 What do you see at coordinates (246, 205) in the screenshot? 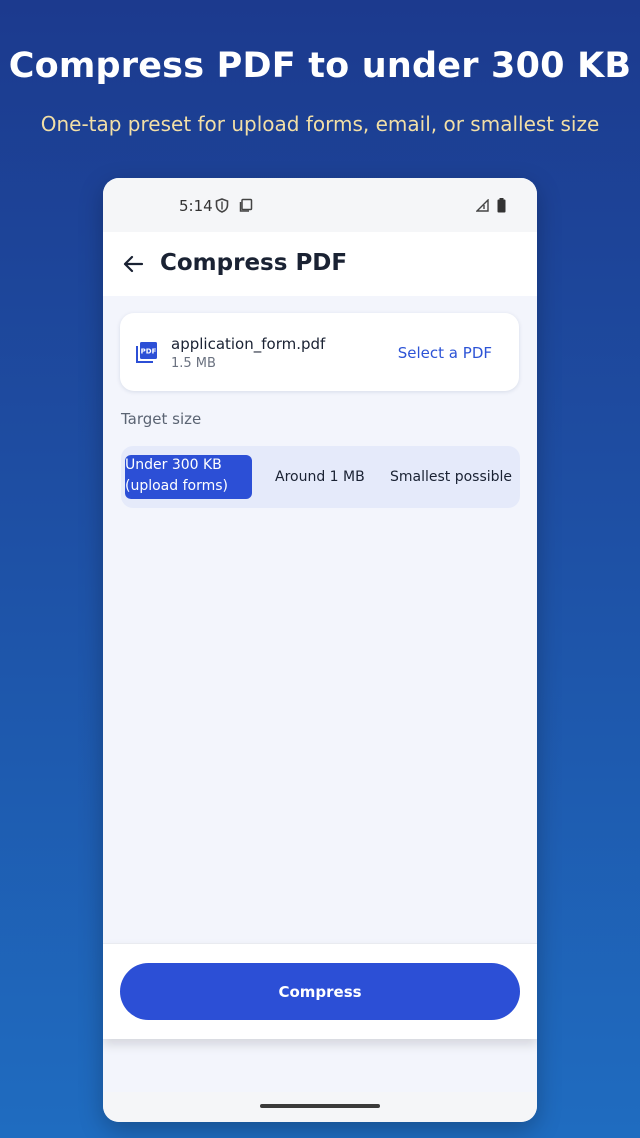
I see `clipboard-icon` at bounding box center [246, 205].